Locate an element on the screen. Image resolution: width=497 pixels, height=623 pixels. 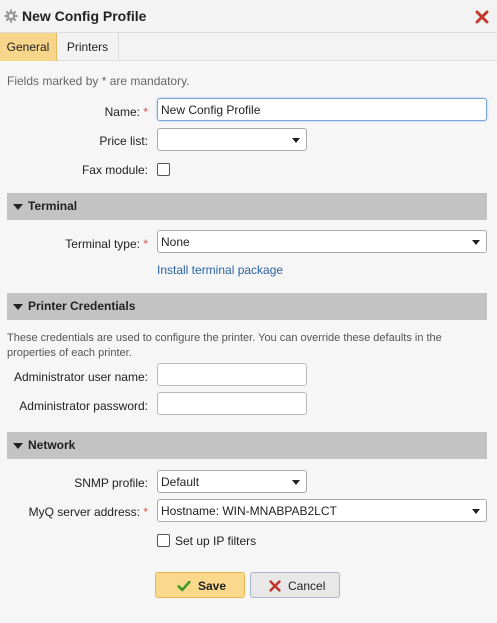
cancel-label: Cancel is located at coordinates (307, 586).